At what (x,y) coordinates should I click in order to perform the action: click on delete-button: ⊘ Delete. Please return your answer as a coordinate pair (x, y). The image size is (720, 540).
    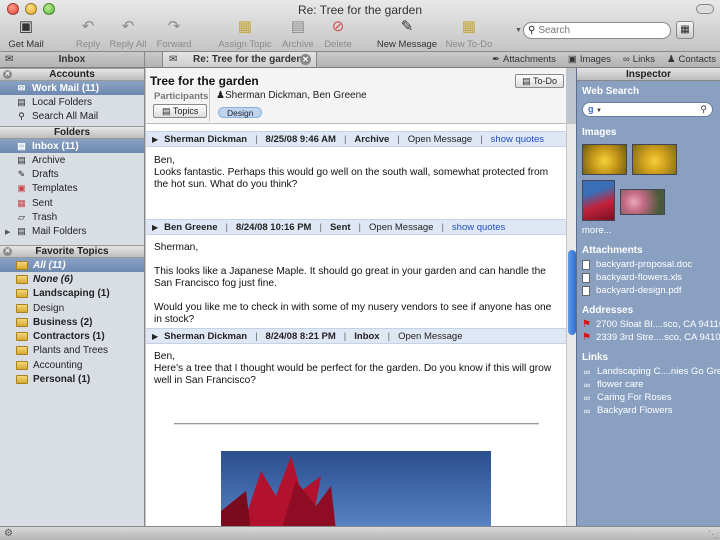
    Looking at the image, I should click on (338, 34).